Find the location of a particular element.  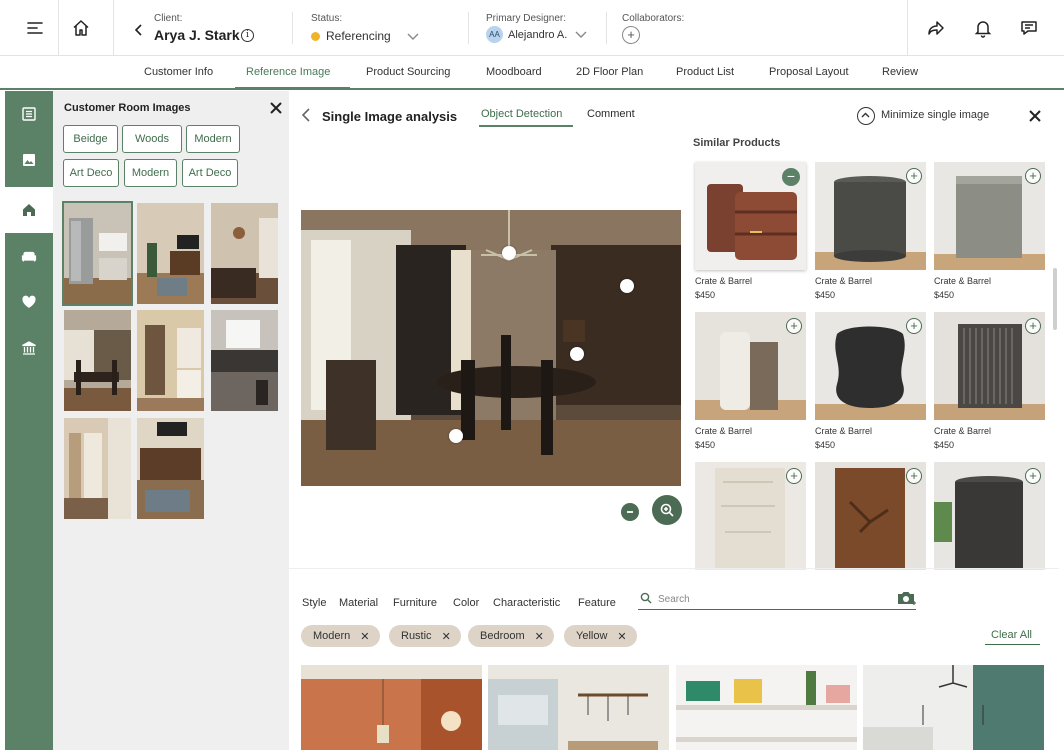

product-card: − Crate & Barrel $450 is located at coordinates (750, 231).